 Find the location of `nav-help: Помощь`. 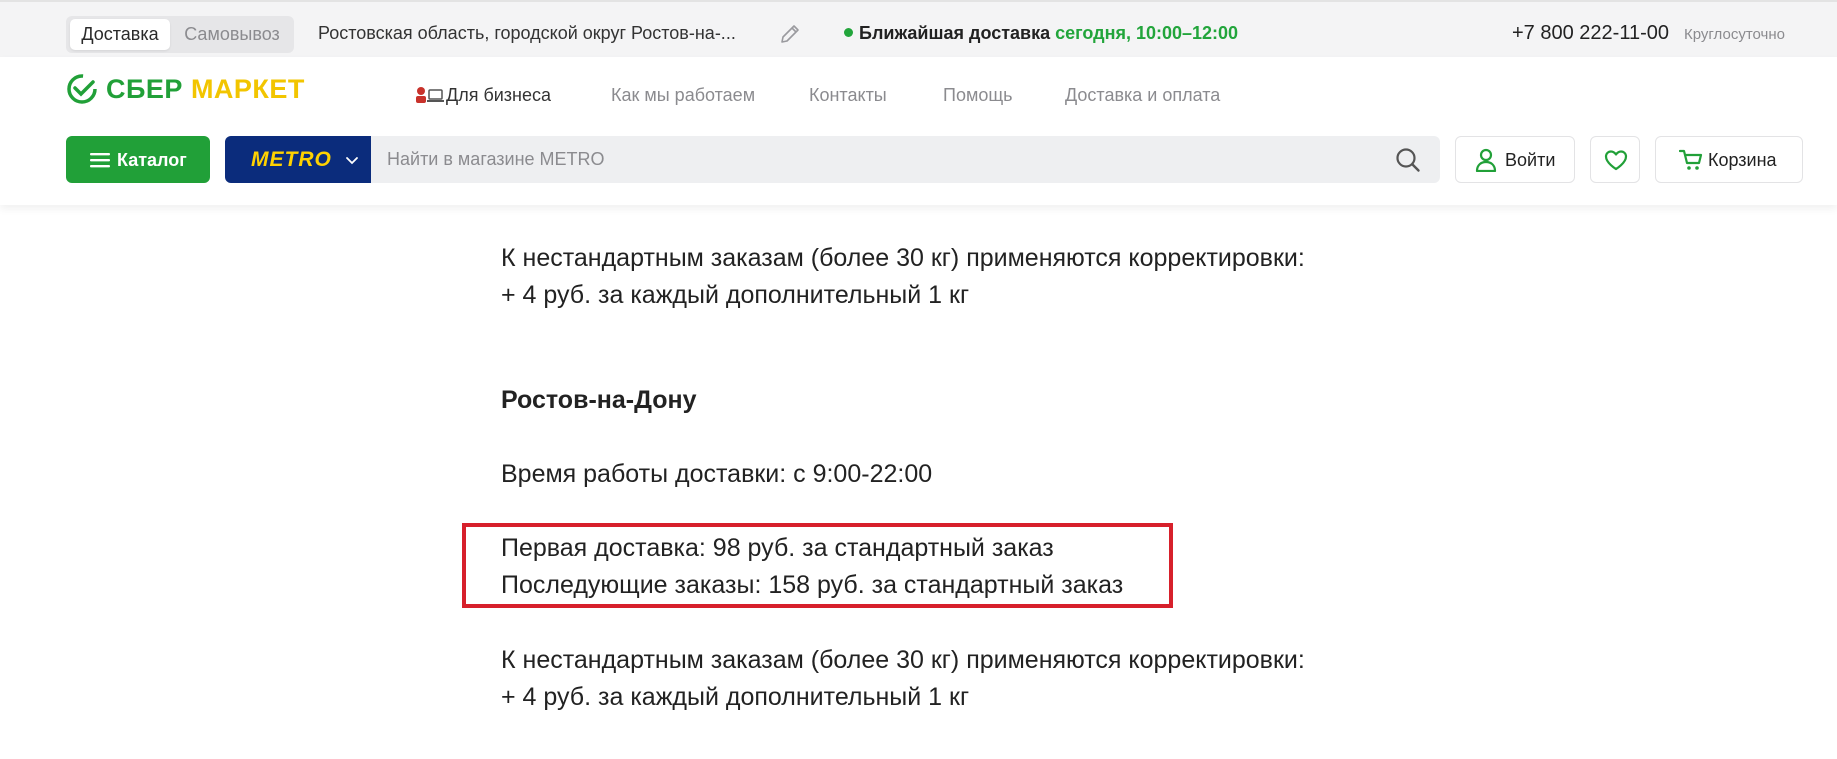

nav-help: Помощь is located at coordinates (978, 95).